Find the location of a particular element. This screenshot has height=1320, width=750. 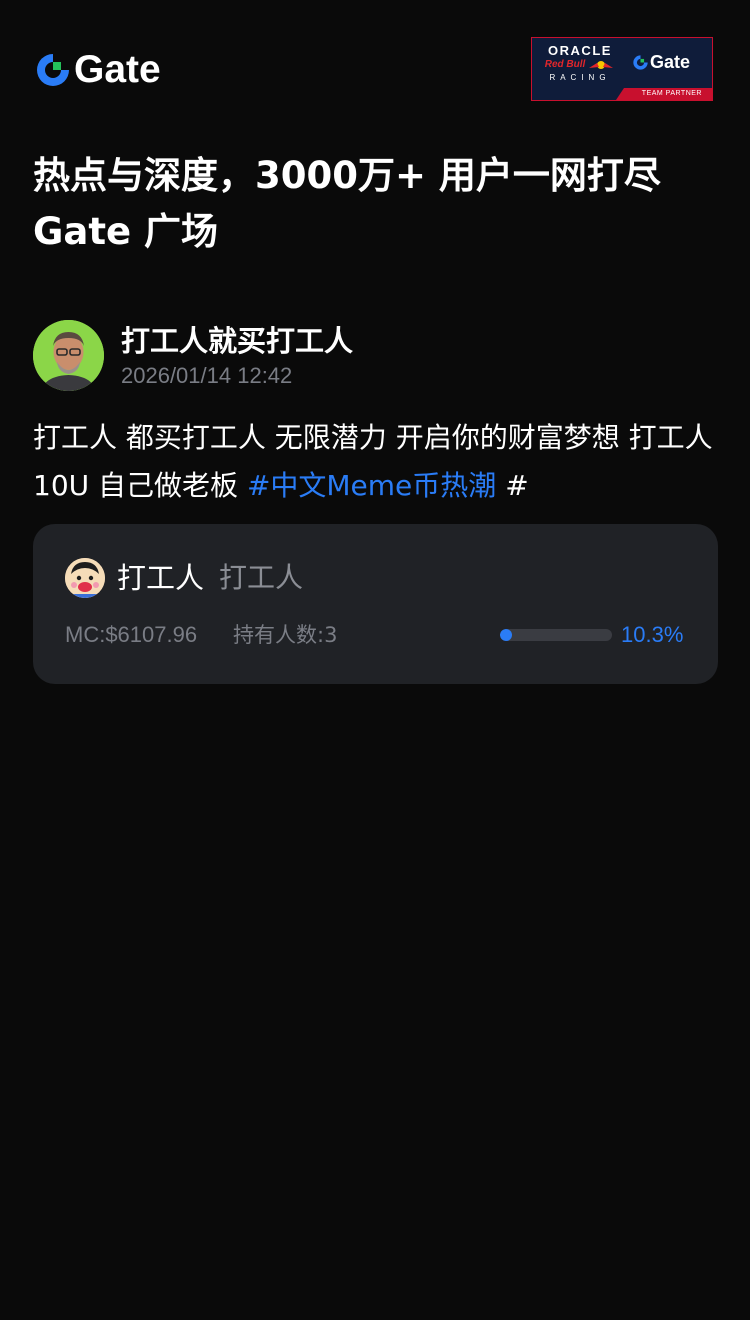

author-name: 打工人就买打工人 is located at coordinates (237, 341).